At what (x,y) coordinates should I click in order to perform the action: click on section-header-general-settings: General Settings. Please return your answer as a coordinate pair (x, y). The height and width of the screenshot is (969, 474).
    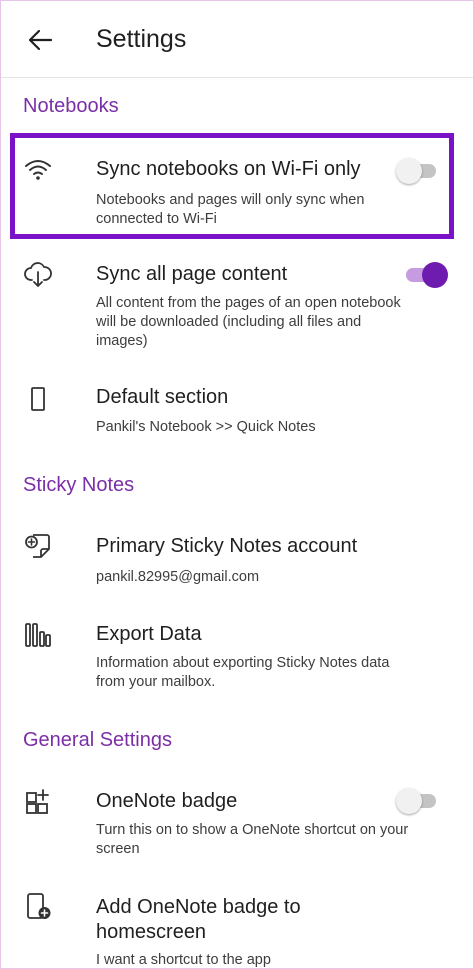
    Looking at the image, I should click on (97, 740).